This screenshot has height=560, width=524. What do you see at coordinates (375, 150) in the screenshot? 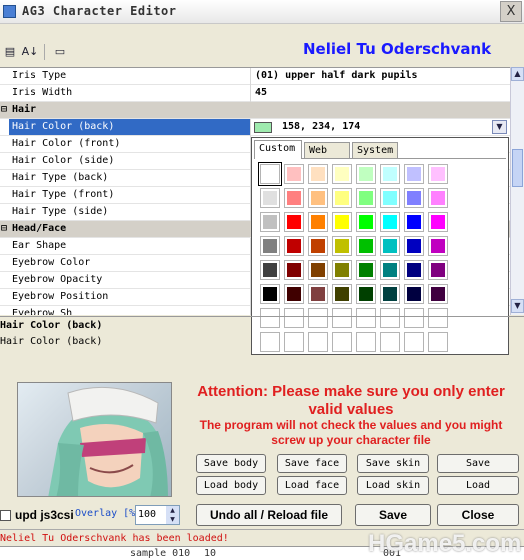
I see `tab-system: System` at bounding box center [375, 150].